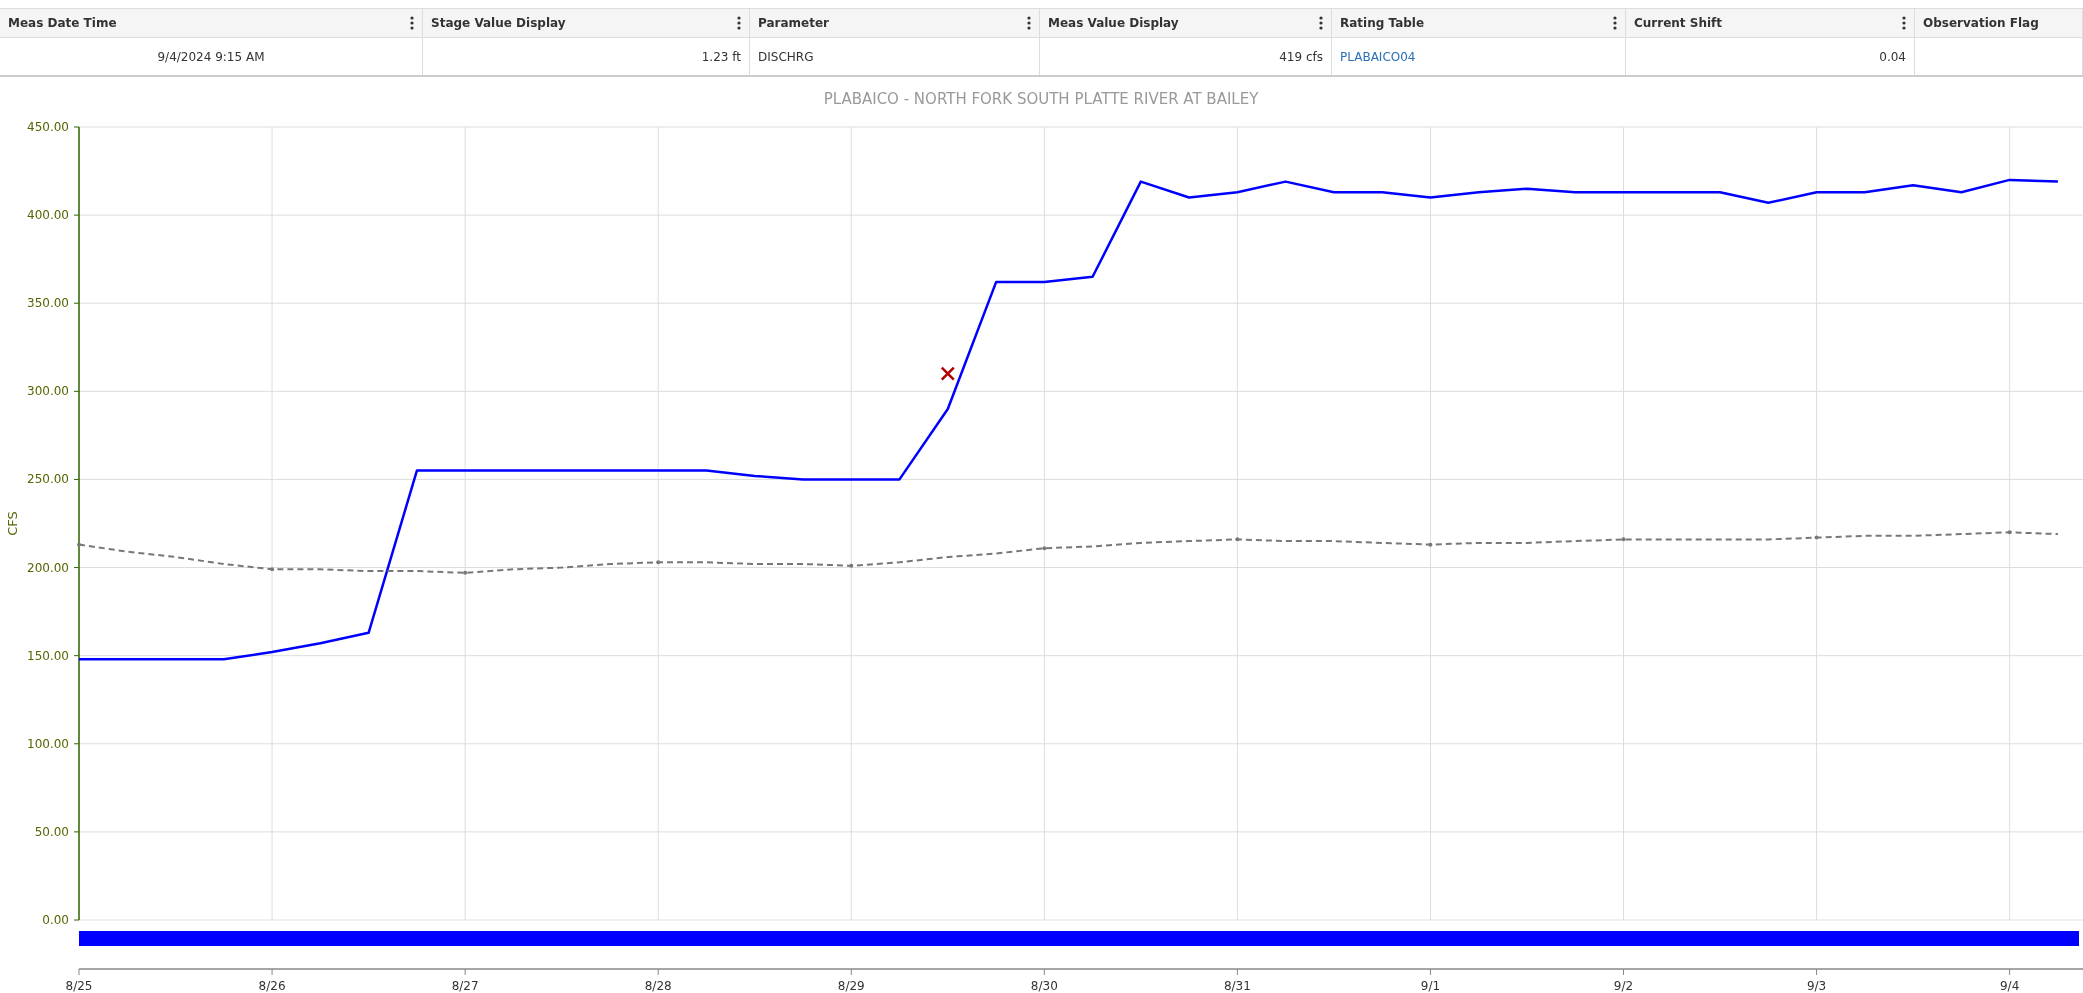 This screenshot has height=993, width=2083. I want to click on y-tick-label: 150.00, so click(48, 655).